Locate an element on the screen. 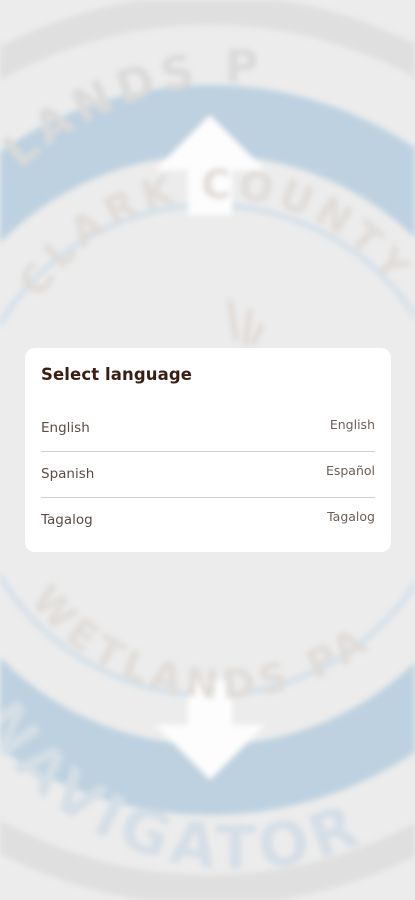  language-option-tagalog: Tagalog Tagalog is located at coordinates (208, 520).